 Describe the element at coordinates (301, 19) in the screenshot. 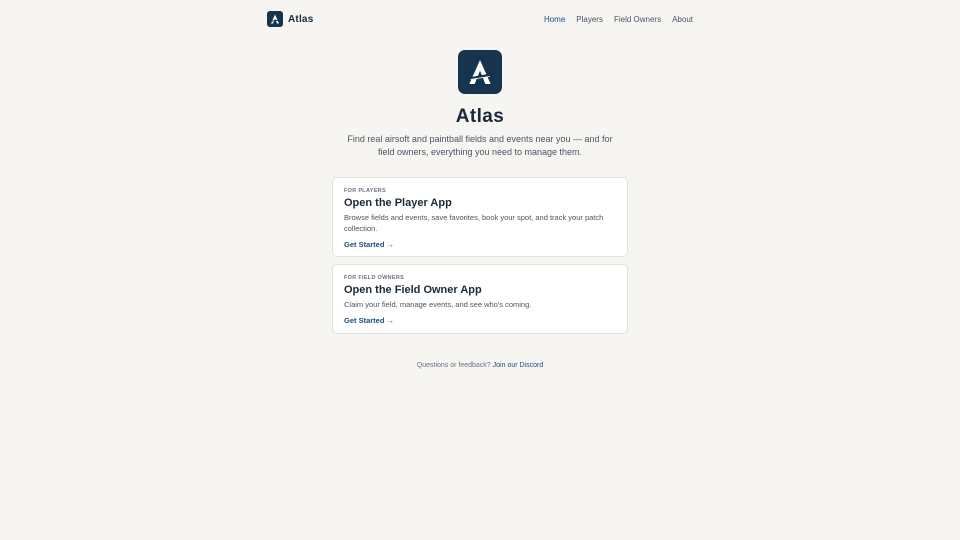

I see `brand-name: Atlas` at that location.